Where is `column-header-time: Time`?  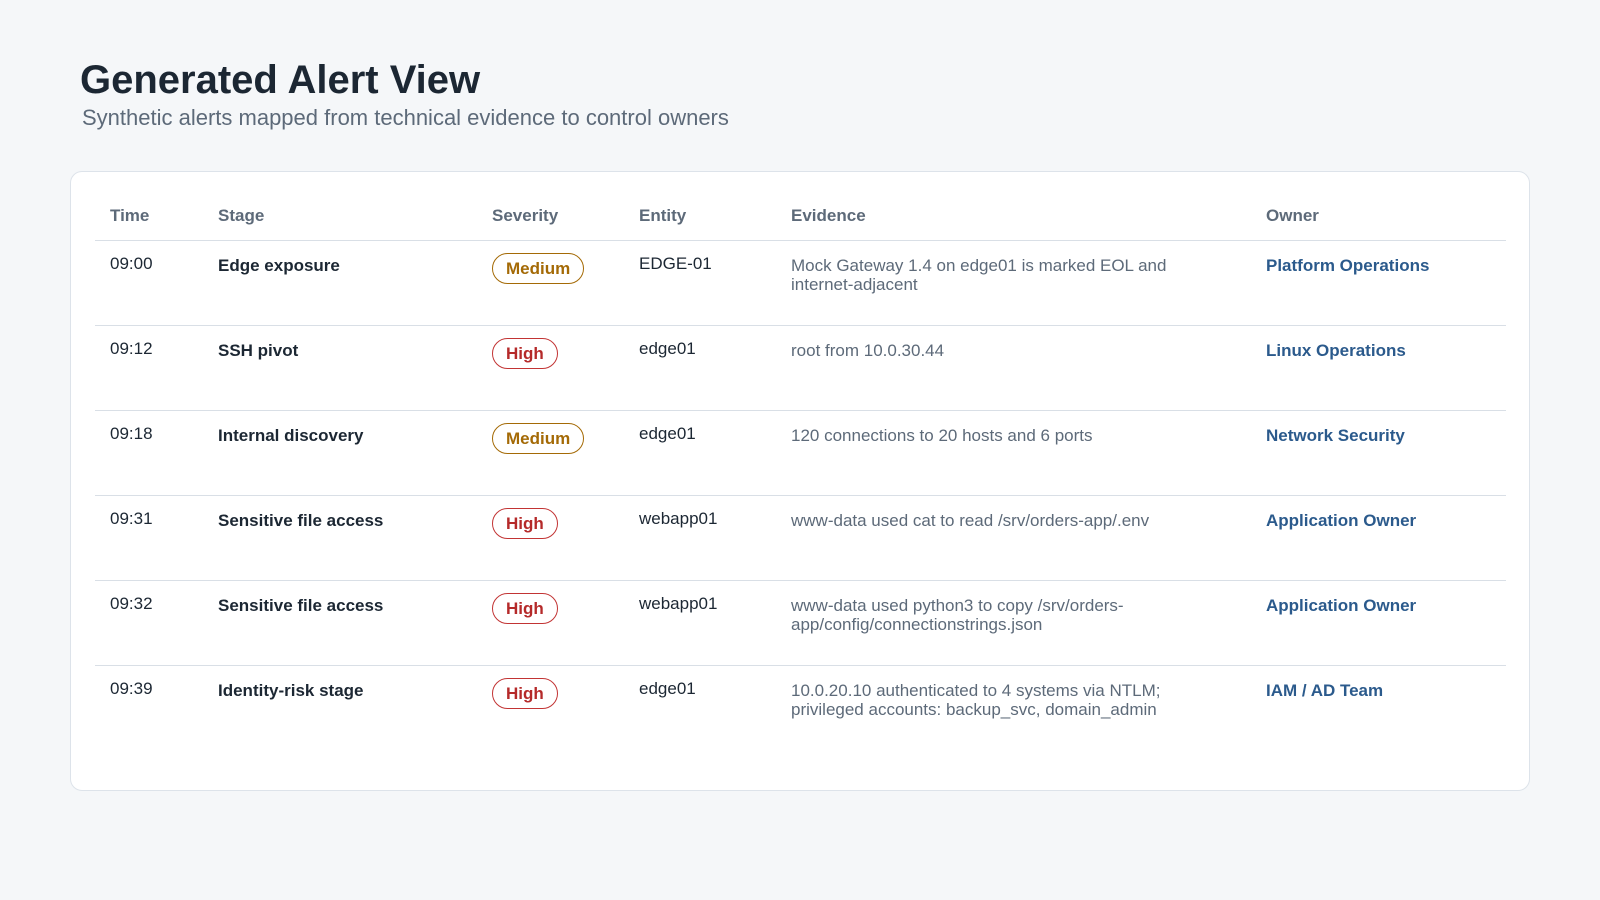
column-header-time: Time is located at coordinates (149, 216).